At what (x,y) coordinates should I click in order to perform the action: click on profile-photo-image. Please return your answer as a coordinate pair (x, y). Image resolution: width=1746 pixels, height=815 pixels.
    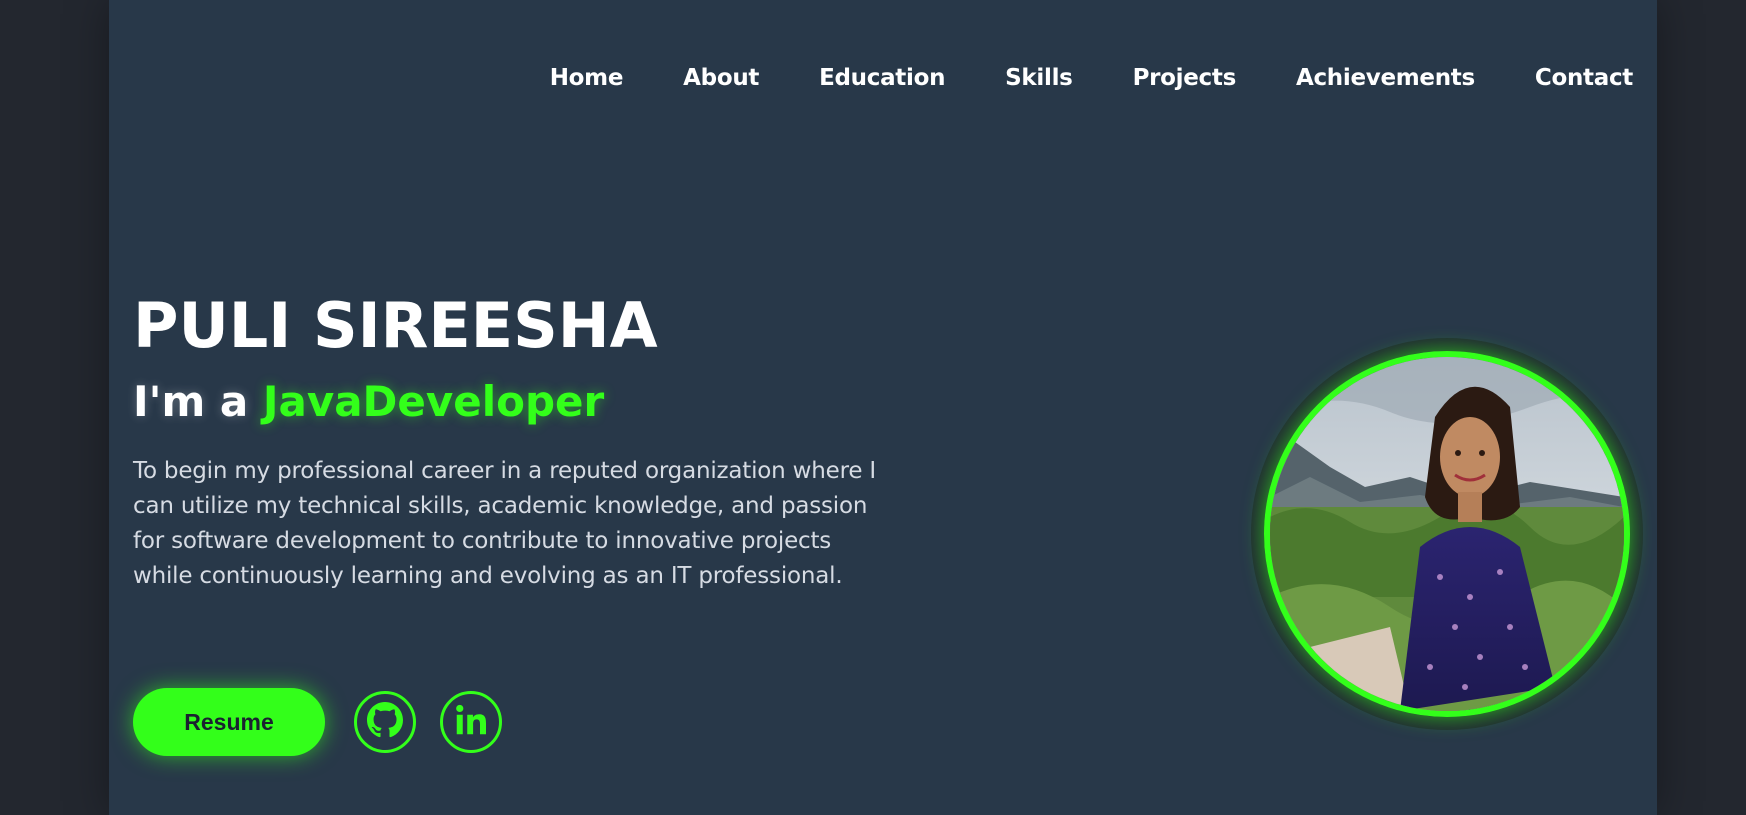
    Looking at the image, I should click on (1447, 534).